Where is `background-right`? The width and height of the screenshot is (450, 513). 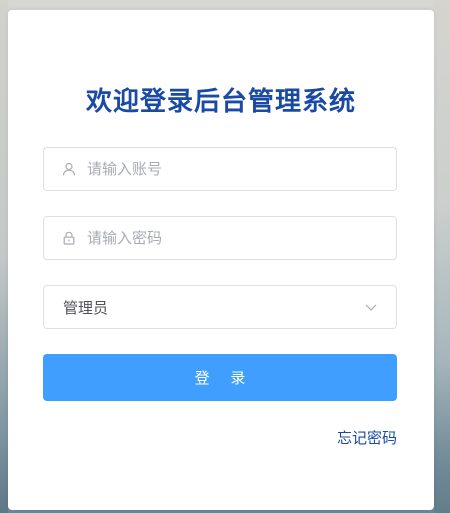 background-right is located at coordinates (442, 256).